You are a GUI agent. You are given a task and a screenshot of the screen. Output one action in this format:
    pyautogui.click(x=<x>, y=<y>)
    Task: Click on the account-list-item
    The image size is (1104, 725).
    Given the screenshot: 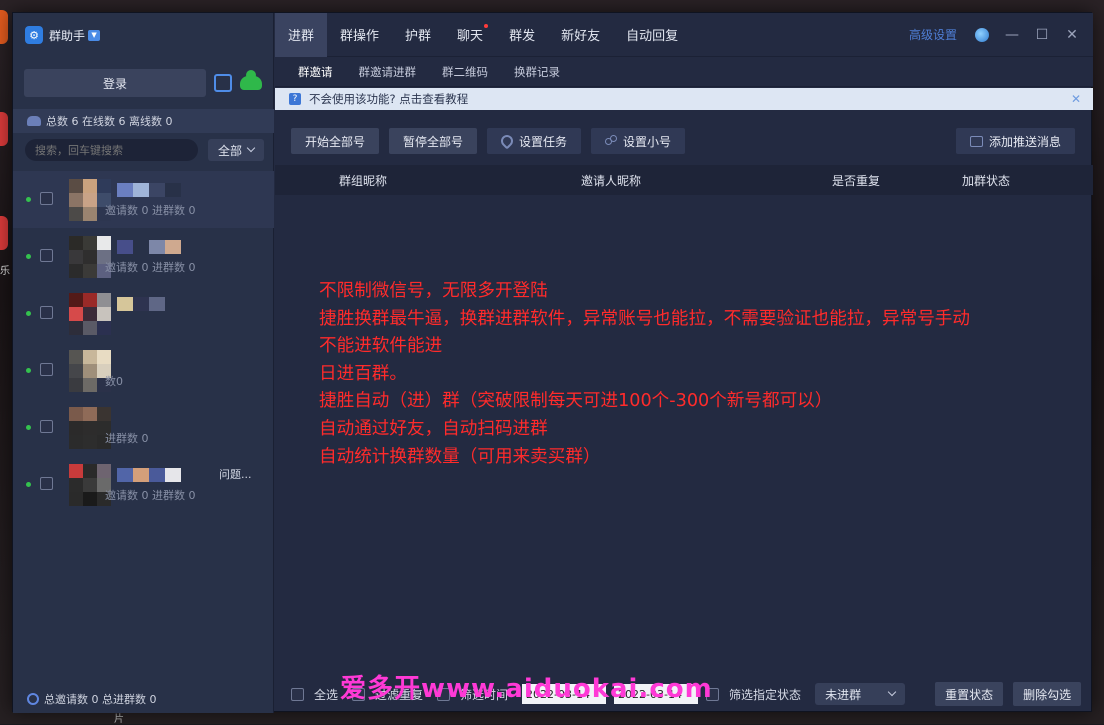 What is the action you would take?
    pyautogui.click(x=143, y=313)
    